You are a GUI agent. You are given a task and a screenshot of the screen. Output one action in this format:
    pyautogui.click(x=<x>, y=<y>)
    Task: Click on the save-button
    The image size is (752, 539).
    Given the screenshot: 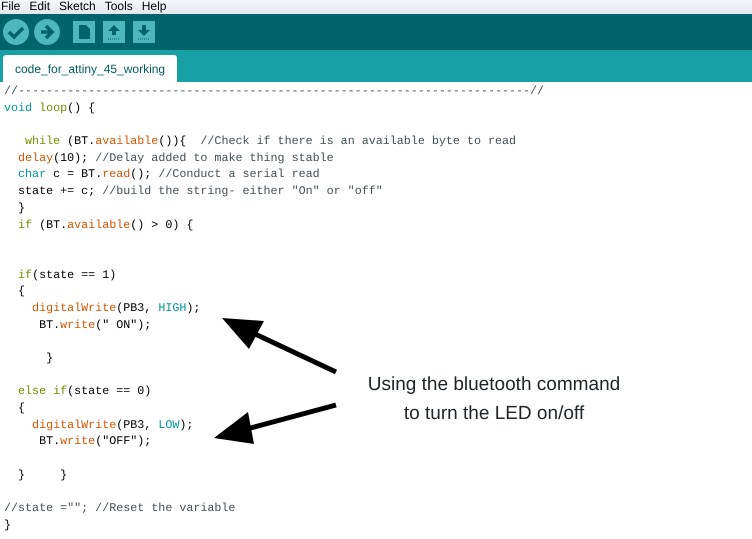 What is the action you would take?
    pyautogui.click(x=144, y=32)
    